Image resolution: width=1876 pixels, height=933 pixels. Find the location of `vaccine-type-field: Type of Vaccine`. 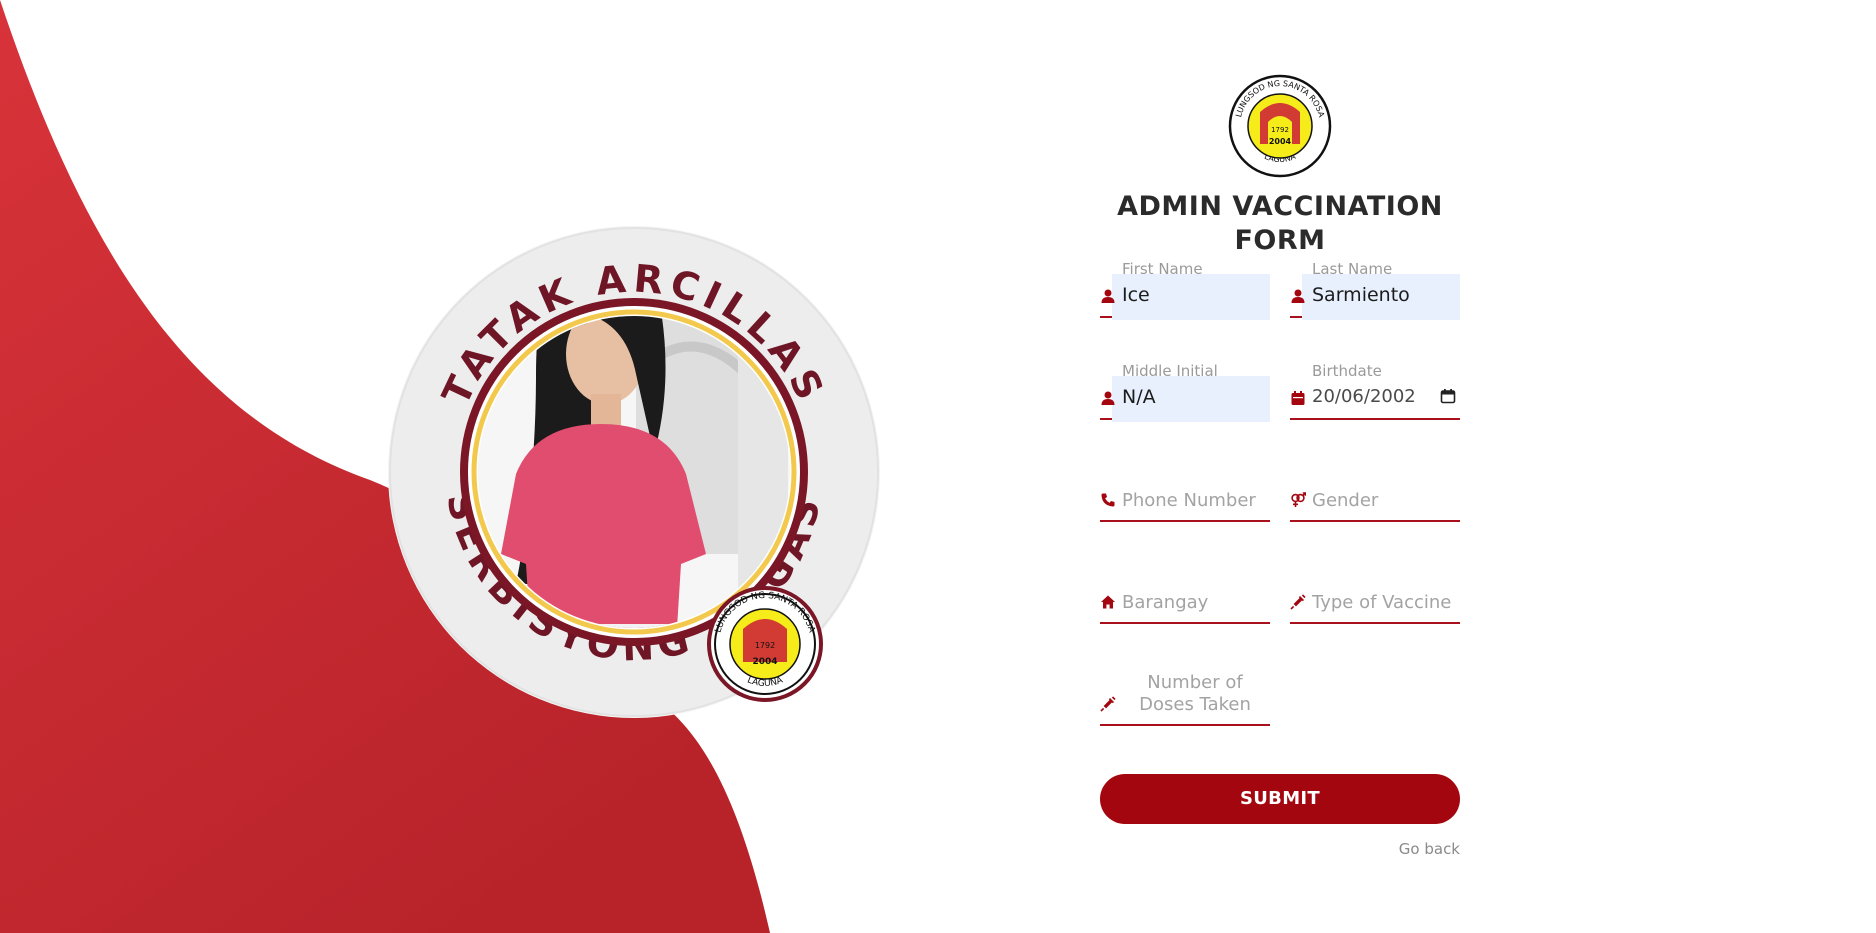

vaccine-type-field: Type of Vaccine is located at coordinates (1375, 595).